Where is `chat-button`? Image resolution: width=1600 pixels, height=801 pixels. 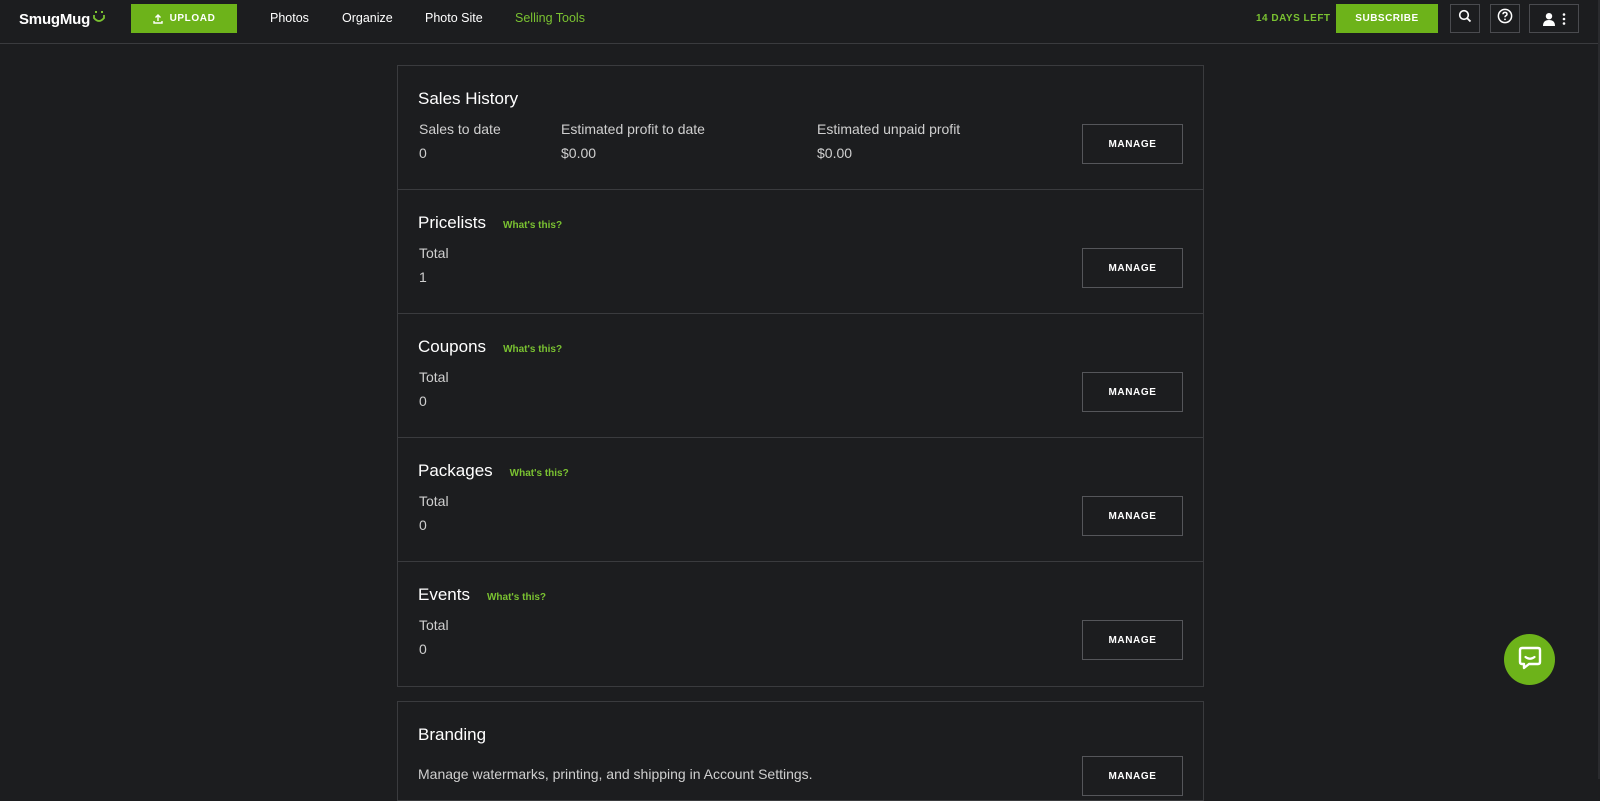 chat-button is located at coordinates (1529, 659).